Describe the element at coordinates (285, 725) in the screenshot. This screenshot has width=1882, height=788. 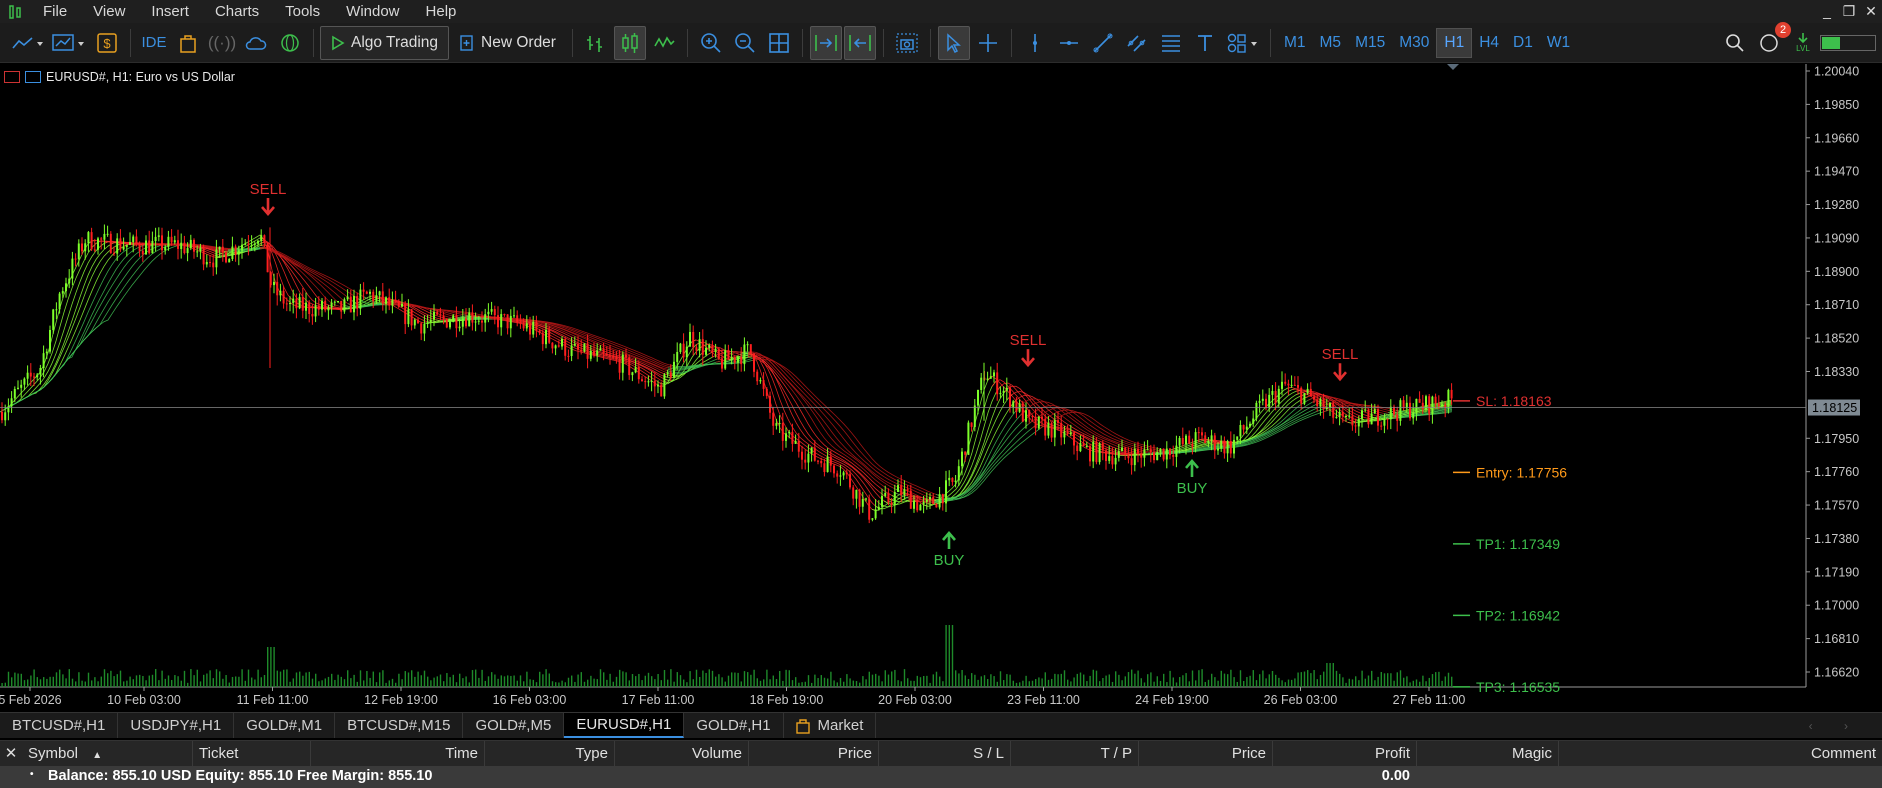
I see `chart-tab-gold-m1: GOLD#,M1` at that location.